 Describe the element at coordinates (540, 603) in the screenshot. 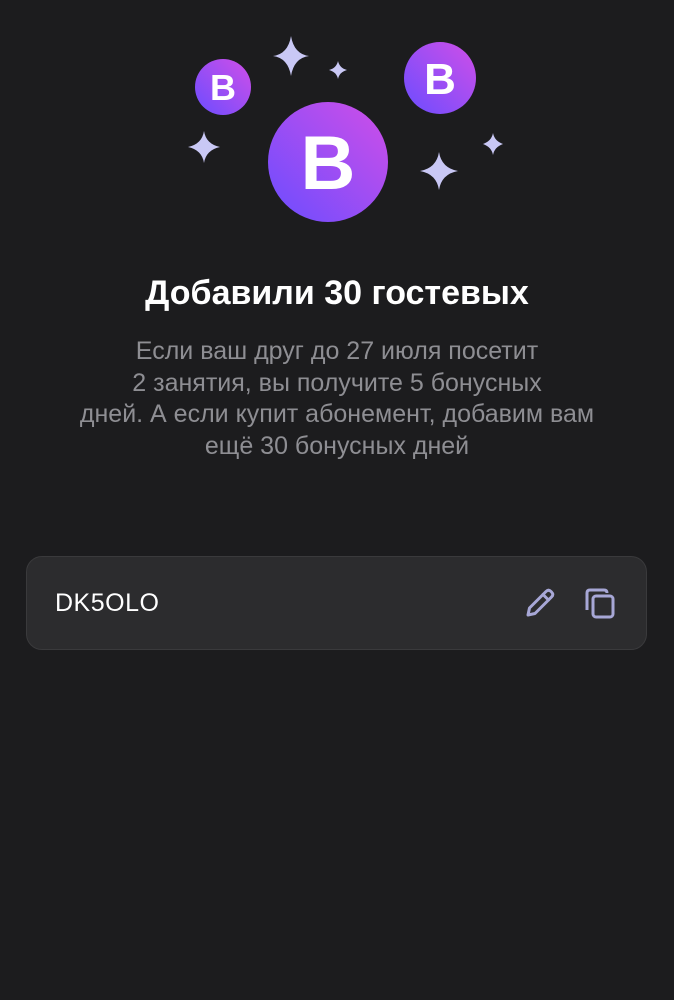

I see `pencil-icon` at that location.